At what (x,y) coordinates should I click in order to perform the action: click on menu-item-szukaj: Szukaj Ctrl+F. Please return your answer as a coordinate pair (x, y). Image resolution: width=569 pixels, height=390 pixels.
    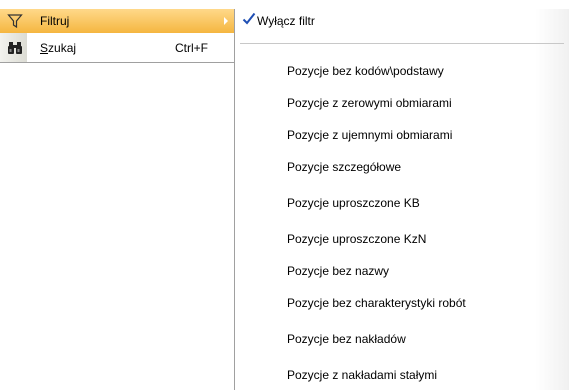
    Looking at the image, I should click on (117, 48).